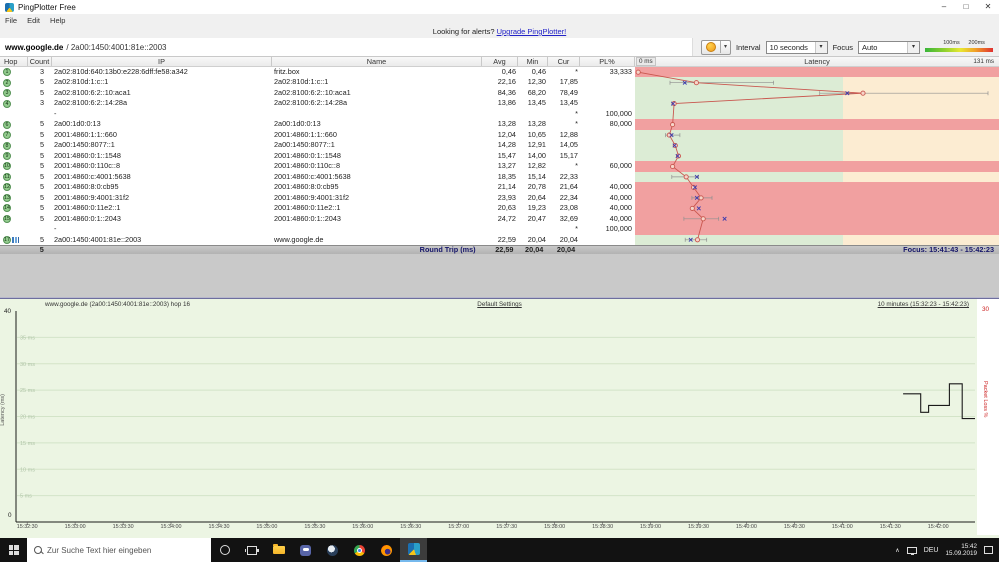 Image resolution: width=999 pixels, height=562 pixels. I want to click on taskbar-search: Zur Suche Text hier eingeben, so click(119, 550).